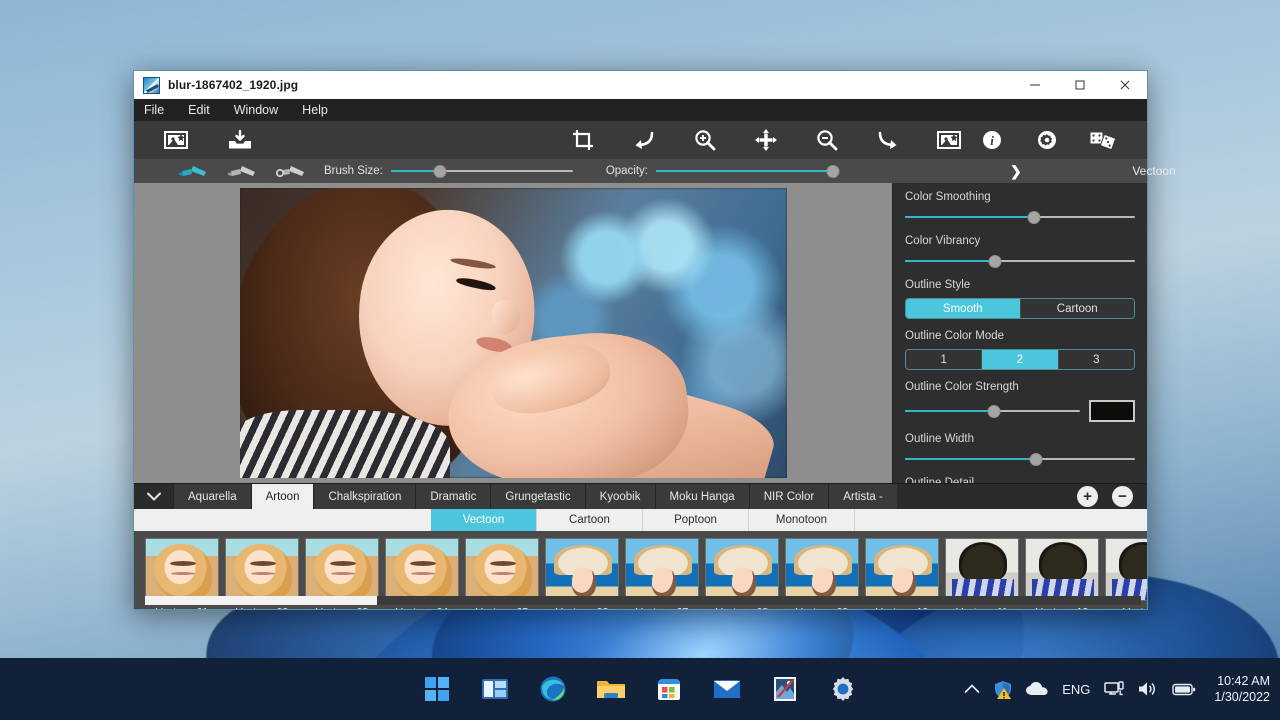 The image size is (1280, 720). Describe the element at coordinates (233, 85) in the screenshot. I see `window-title: blur-1867402_1920.jpg` at that location.